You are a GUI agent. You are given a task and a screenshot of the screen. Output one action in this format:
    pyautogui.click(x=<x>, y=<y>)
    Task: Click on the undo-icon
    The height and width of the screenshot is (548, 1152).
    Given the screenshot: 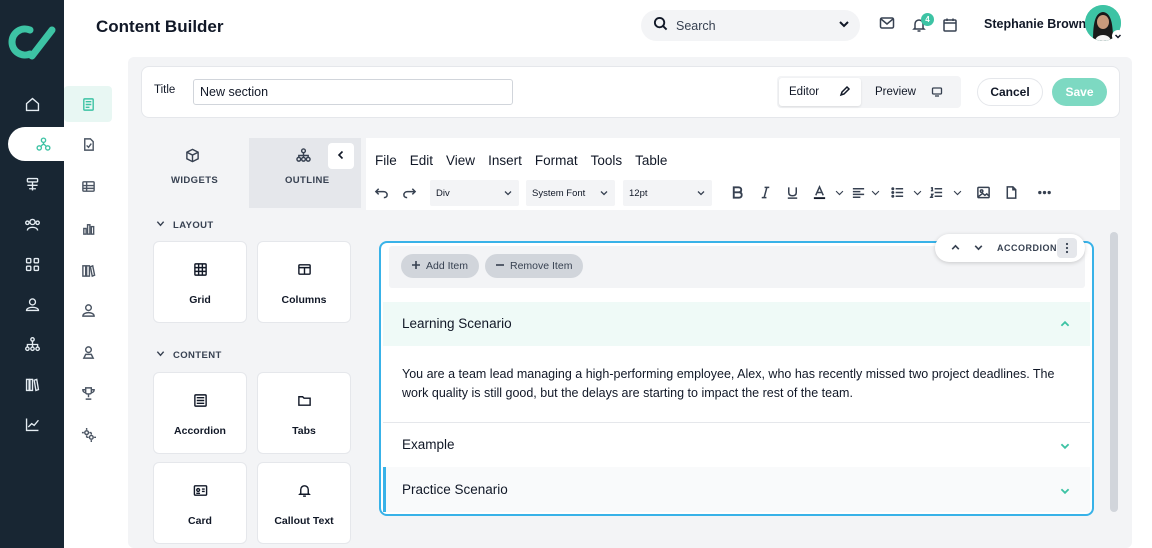 What is the action you would take?
    pyautogui.click(x=381, y=192)
    